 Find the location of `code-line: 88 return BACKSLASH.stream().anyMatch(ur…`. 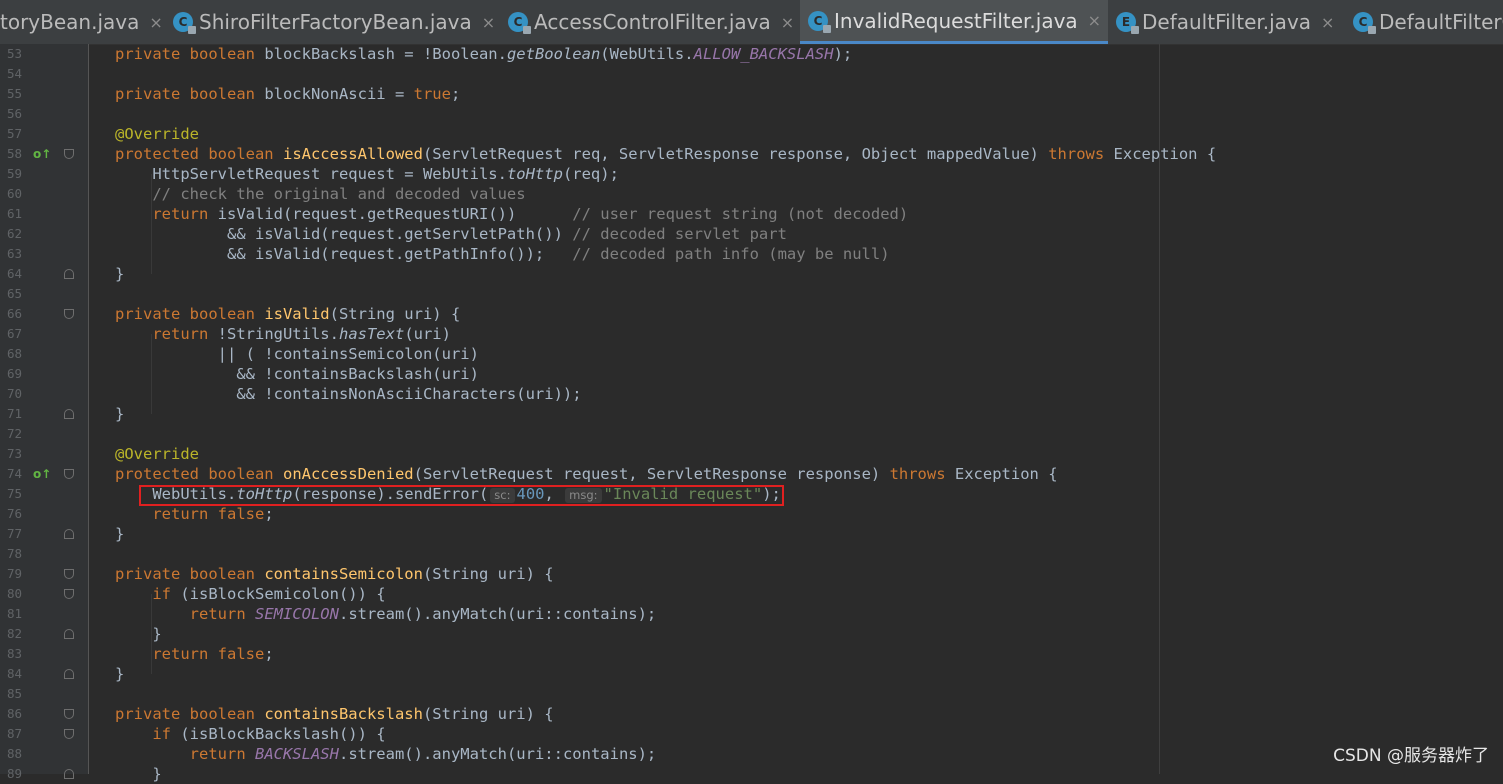

code-line: 88 return BACKSLASH.stream().anyMatch(ur… is located at coordinates (751, 754).